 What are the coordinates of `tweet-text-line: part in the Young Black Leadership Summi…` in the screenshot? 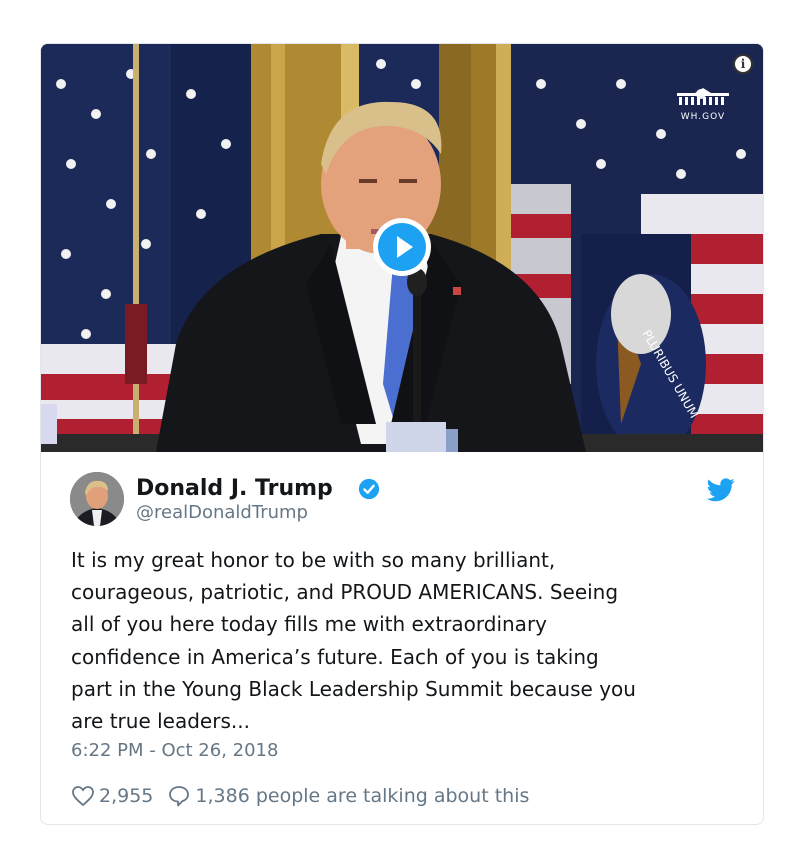 It's located at (353, 688).